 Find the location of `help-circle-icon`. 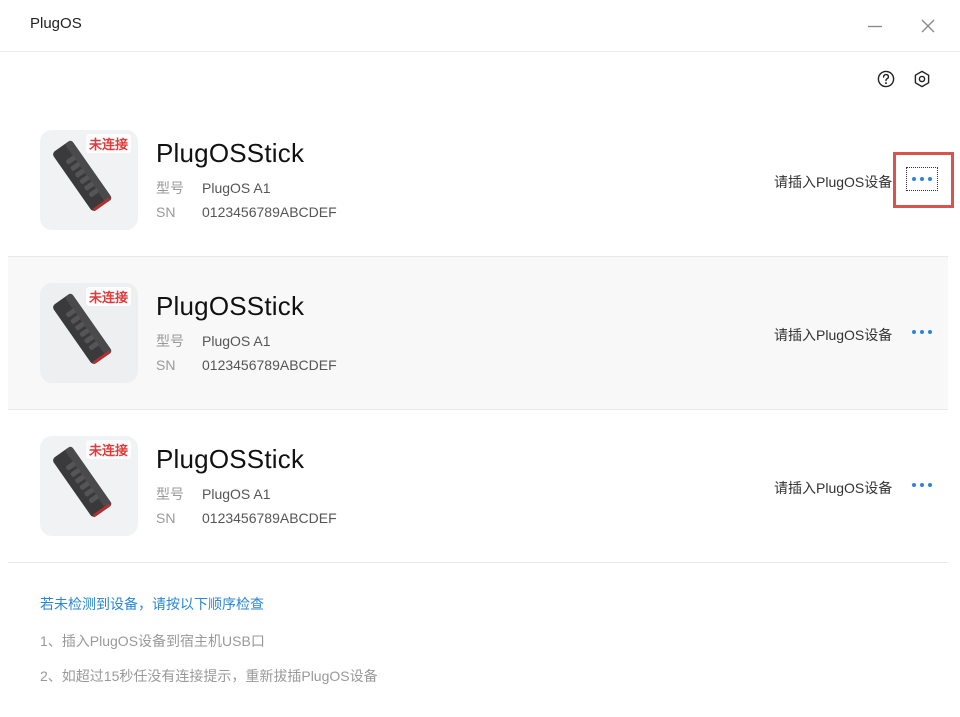

help-circle-icon is located at coordinates (886, 79).